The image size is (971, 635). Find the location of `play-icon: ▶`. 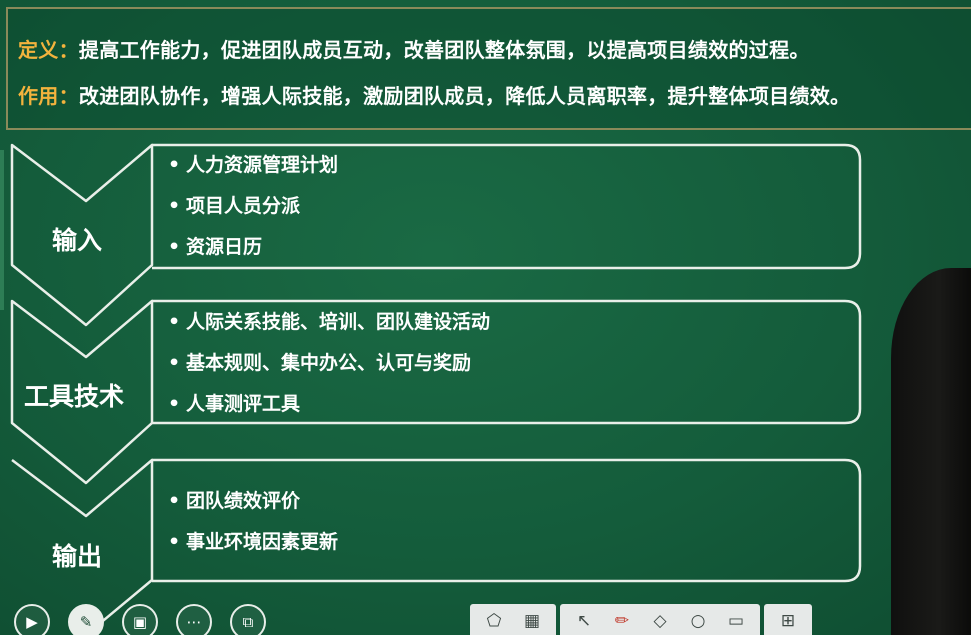

play-icon: ▶ is located at coordinates (32, 619).